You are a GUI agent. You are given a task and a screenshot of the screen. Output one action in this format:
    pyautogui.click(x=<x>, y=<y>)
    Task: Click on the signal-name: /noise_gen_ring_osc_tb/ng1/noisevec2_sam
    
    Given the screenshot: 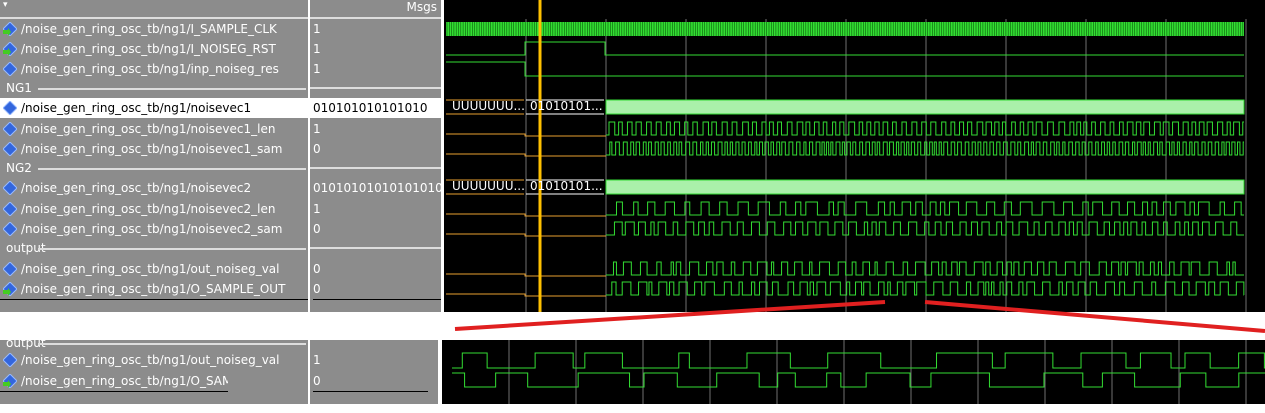 What is the action you would take?
    pyautogui.click(x=152, y=229)
    